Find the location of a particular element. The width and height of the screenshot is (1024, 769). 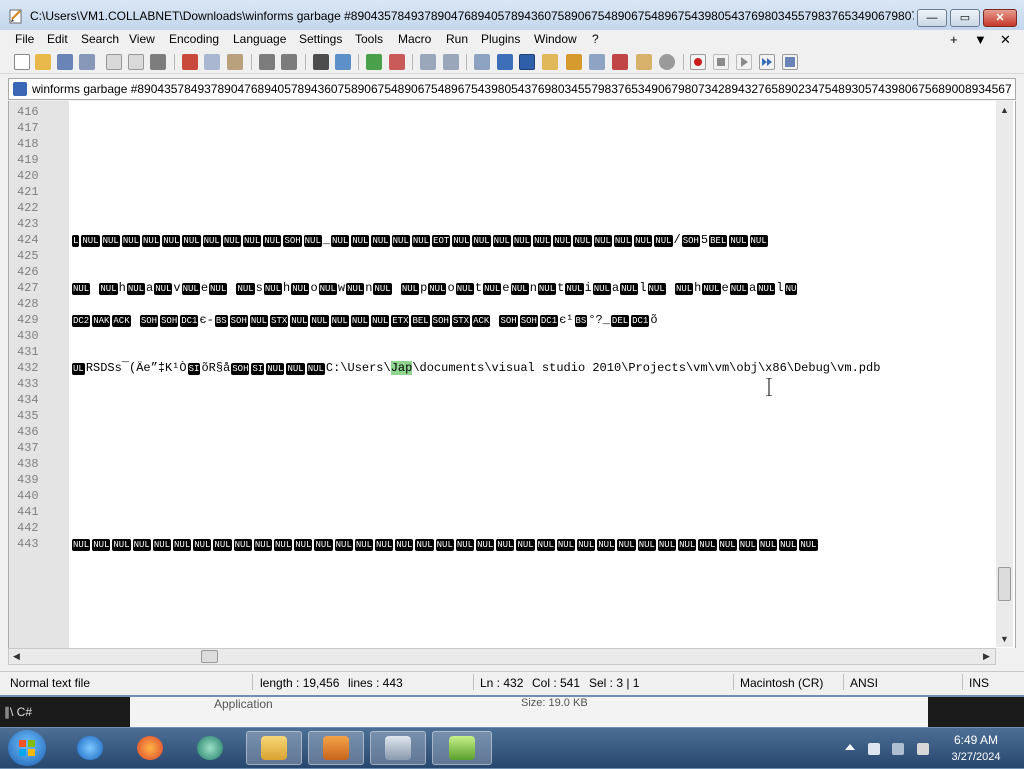

find-icon is located at coordinates (321, 62).